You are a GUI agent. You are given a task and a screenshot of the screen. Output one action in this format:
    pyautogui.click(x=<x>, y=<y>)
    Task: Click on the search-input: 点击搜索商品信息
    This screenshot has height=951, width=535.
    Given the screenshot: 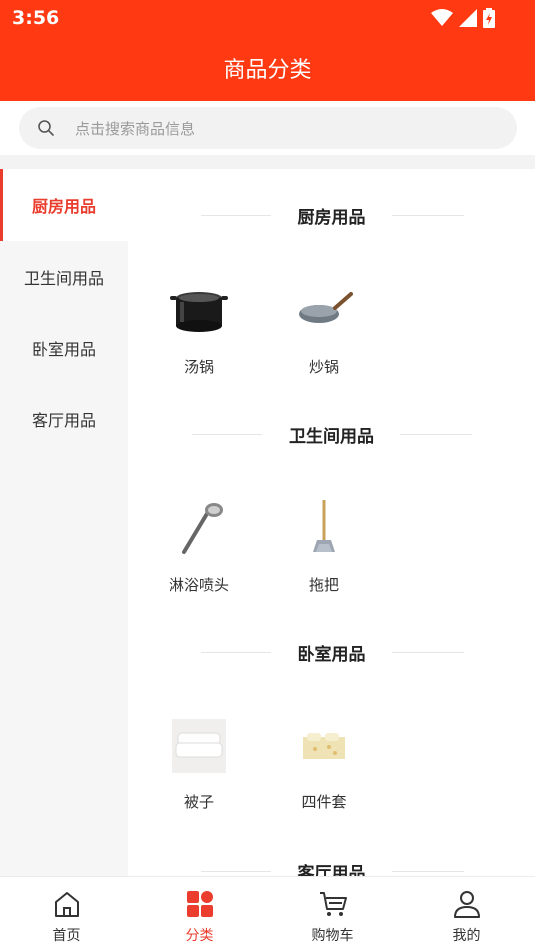 What is the action you would take?
    pyautogui.click(x=135, y=128)
    